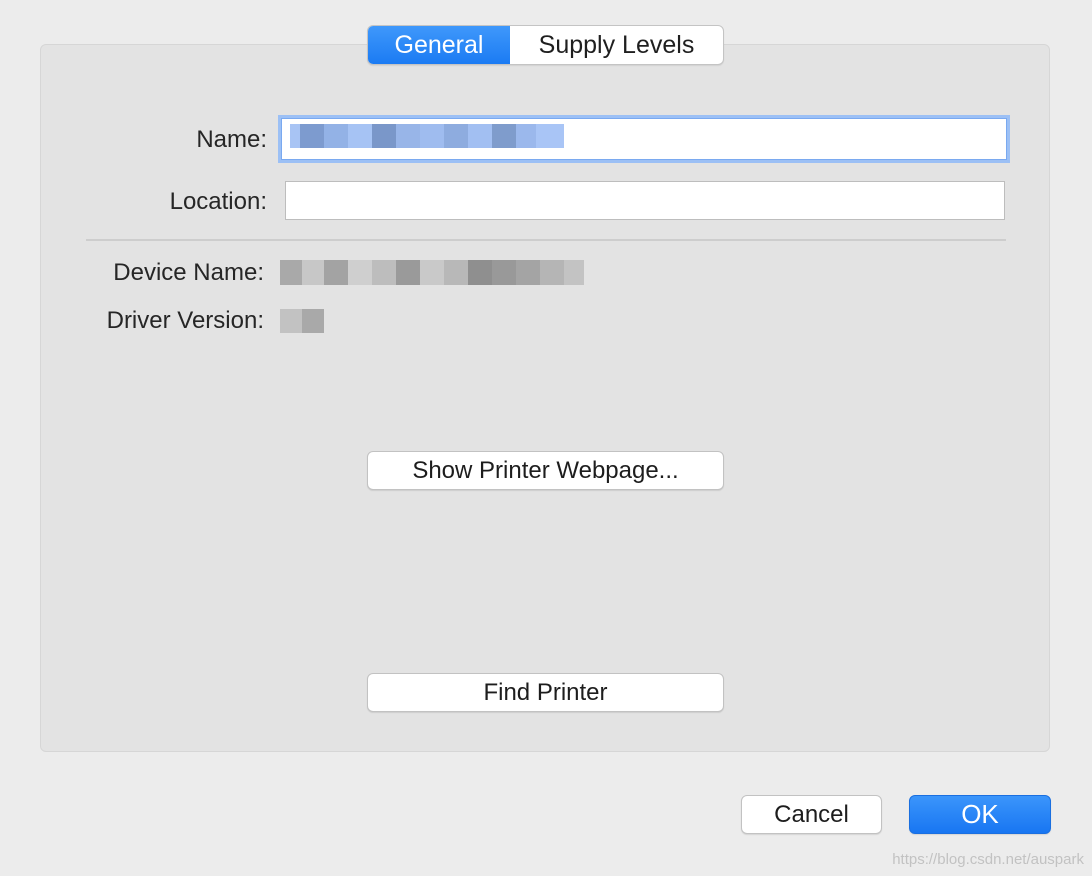 This screenshot has height=876, width=1092. What do you see at coordinates (616, 45) in the screenshot?
I see `tab-supply-levels: Supply Levels` at bounding box center [616, 45].